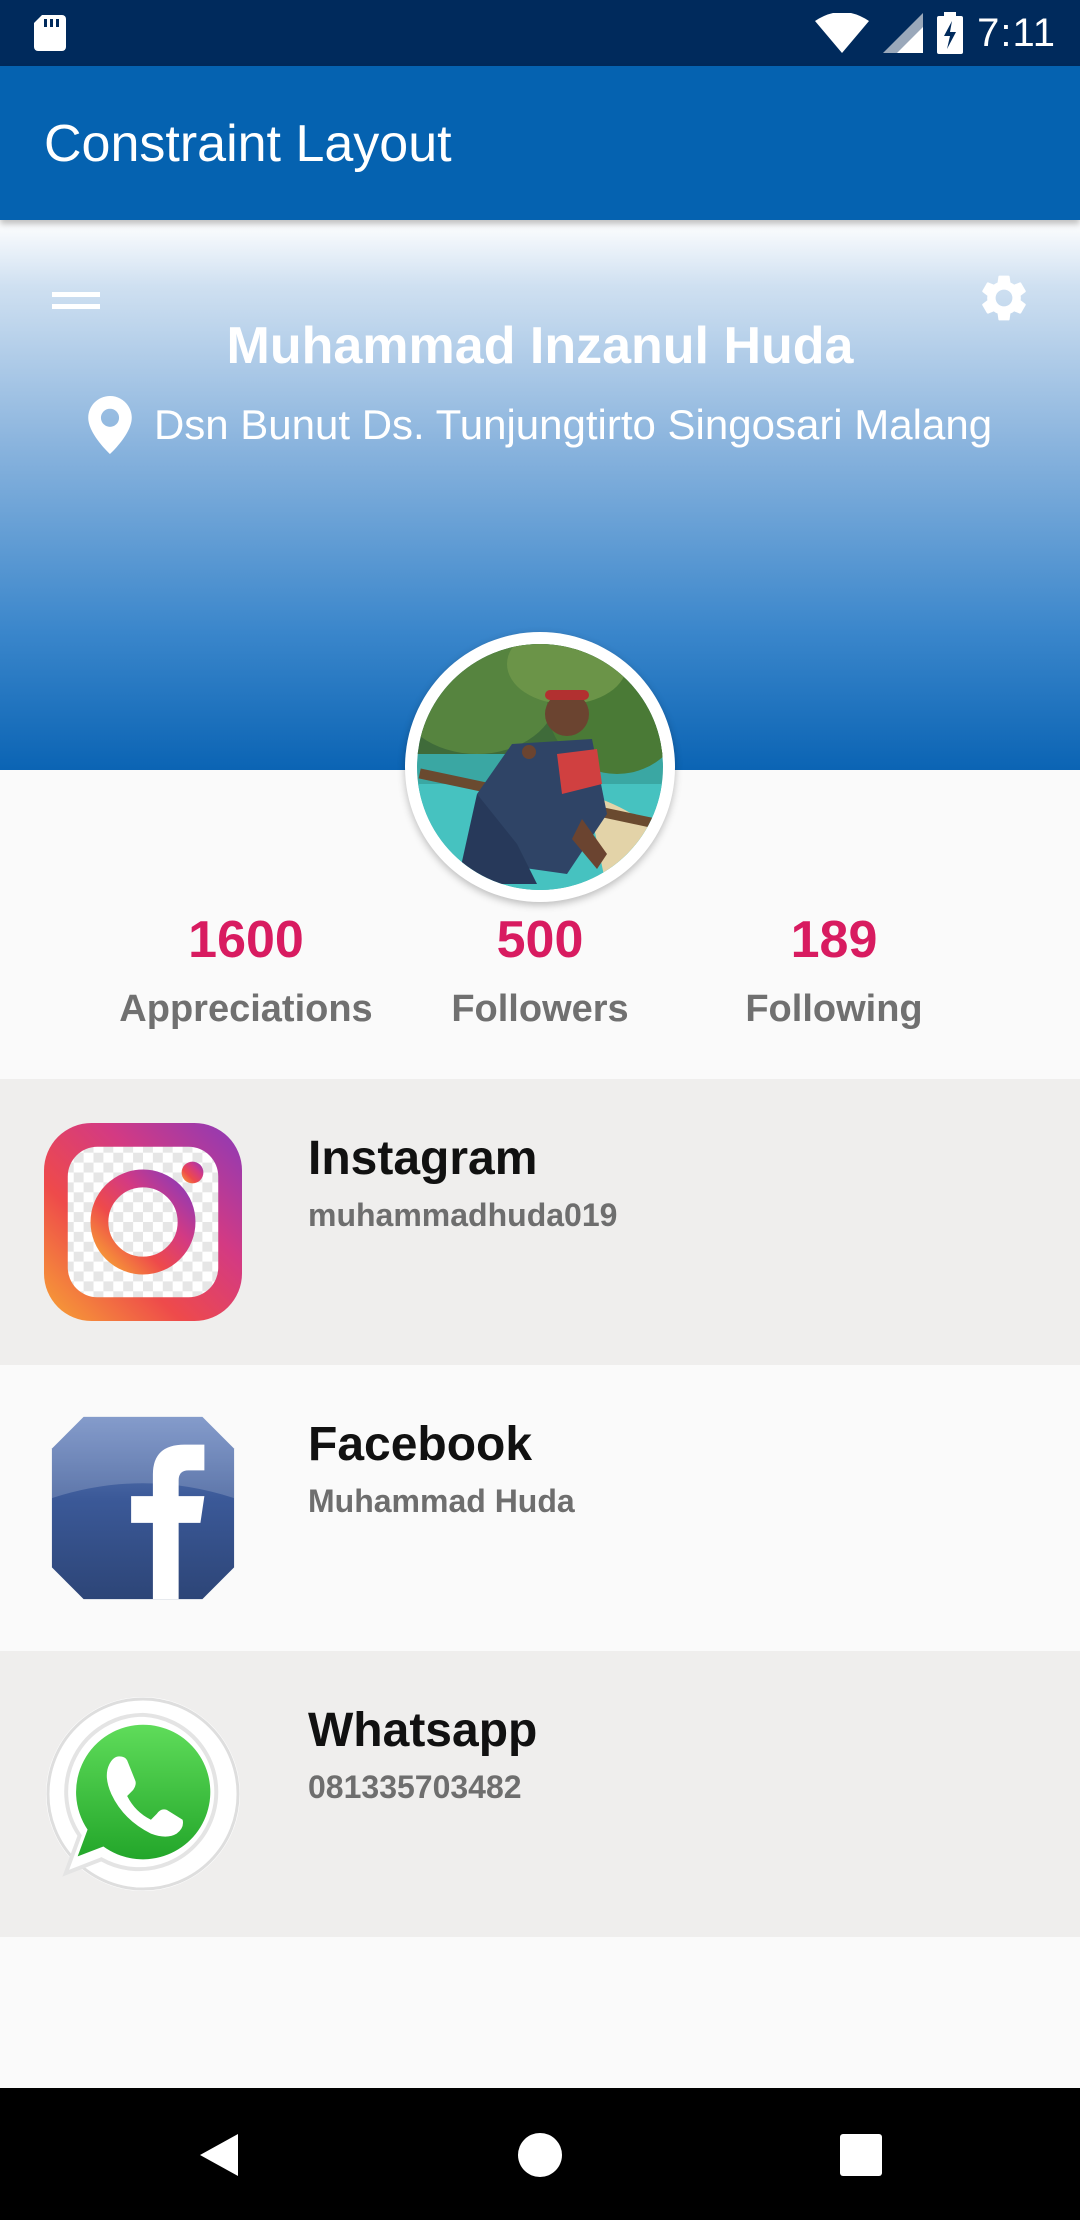 The height and width of the screenshot is (2220, 1080). I want to click on app-title: Constraint Layout, so click(248, 144).